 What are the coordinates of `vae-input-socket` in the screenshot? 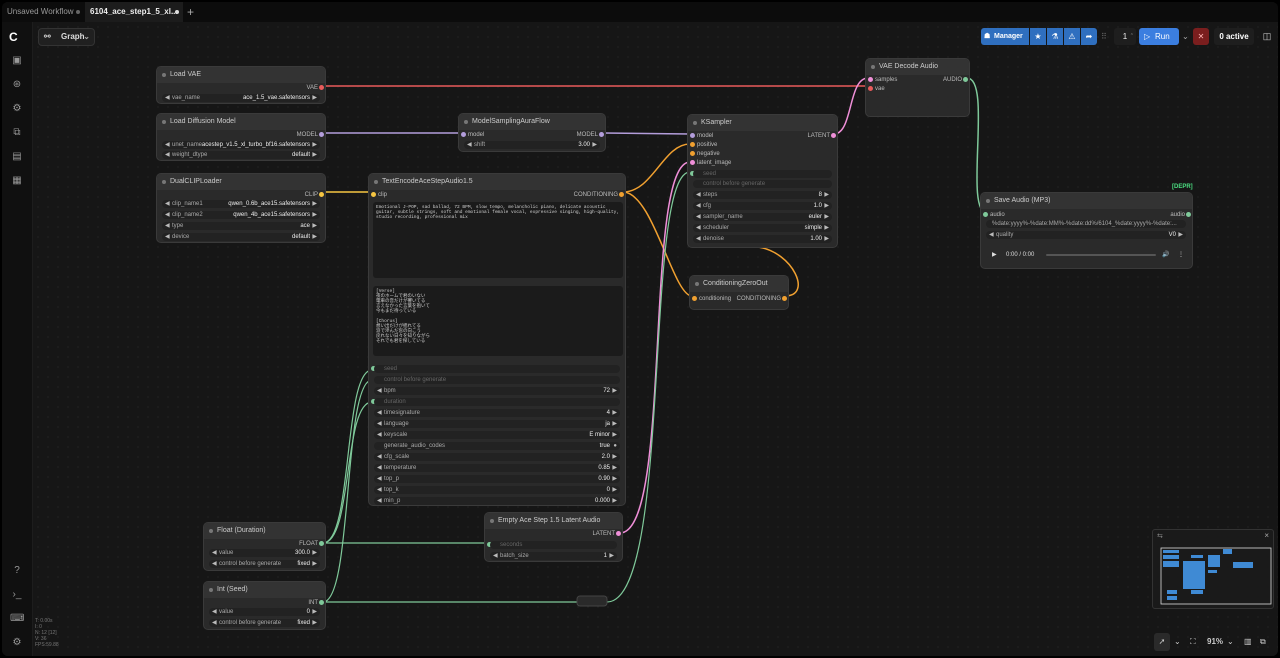 It's located at (870, 88).